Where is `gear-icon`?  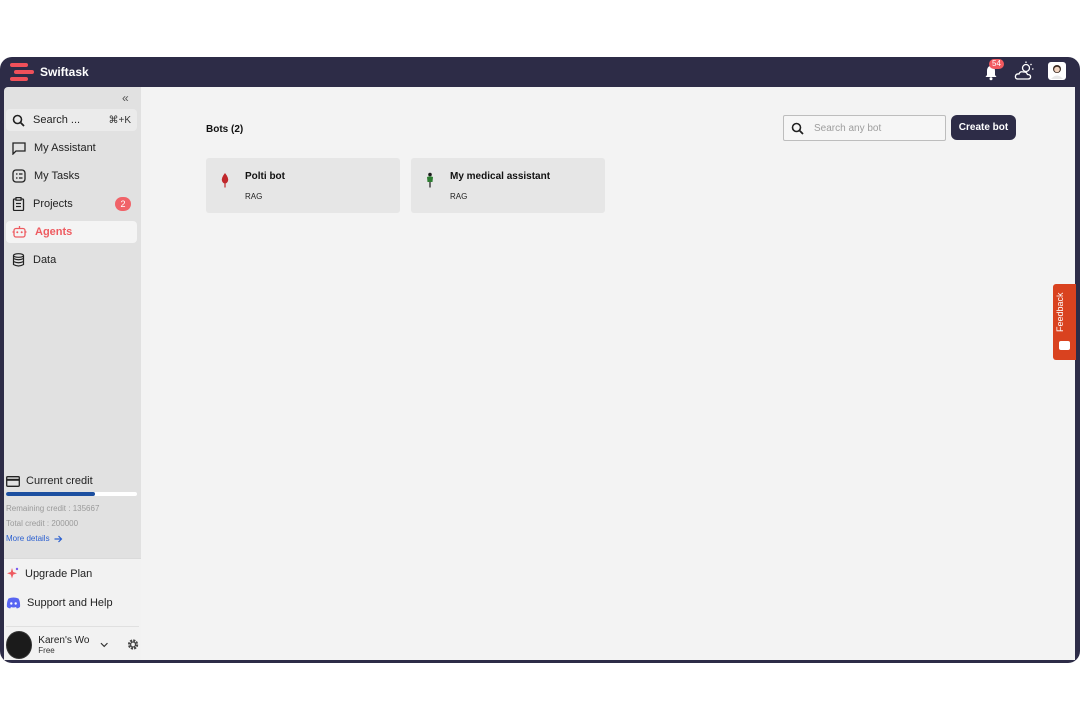 gear-icon is located at coordinates (133, 644).